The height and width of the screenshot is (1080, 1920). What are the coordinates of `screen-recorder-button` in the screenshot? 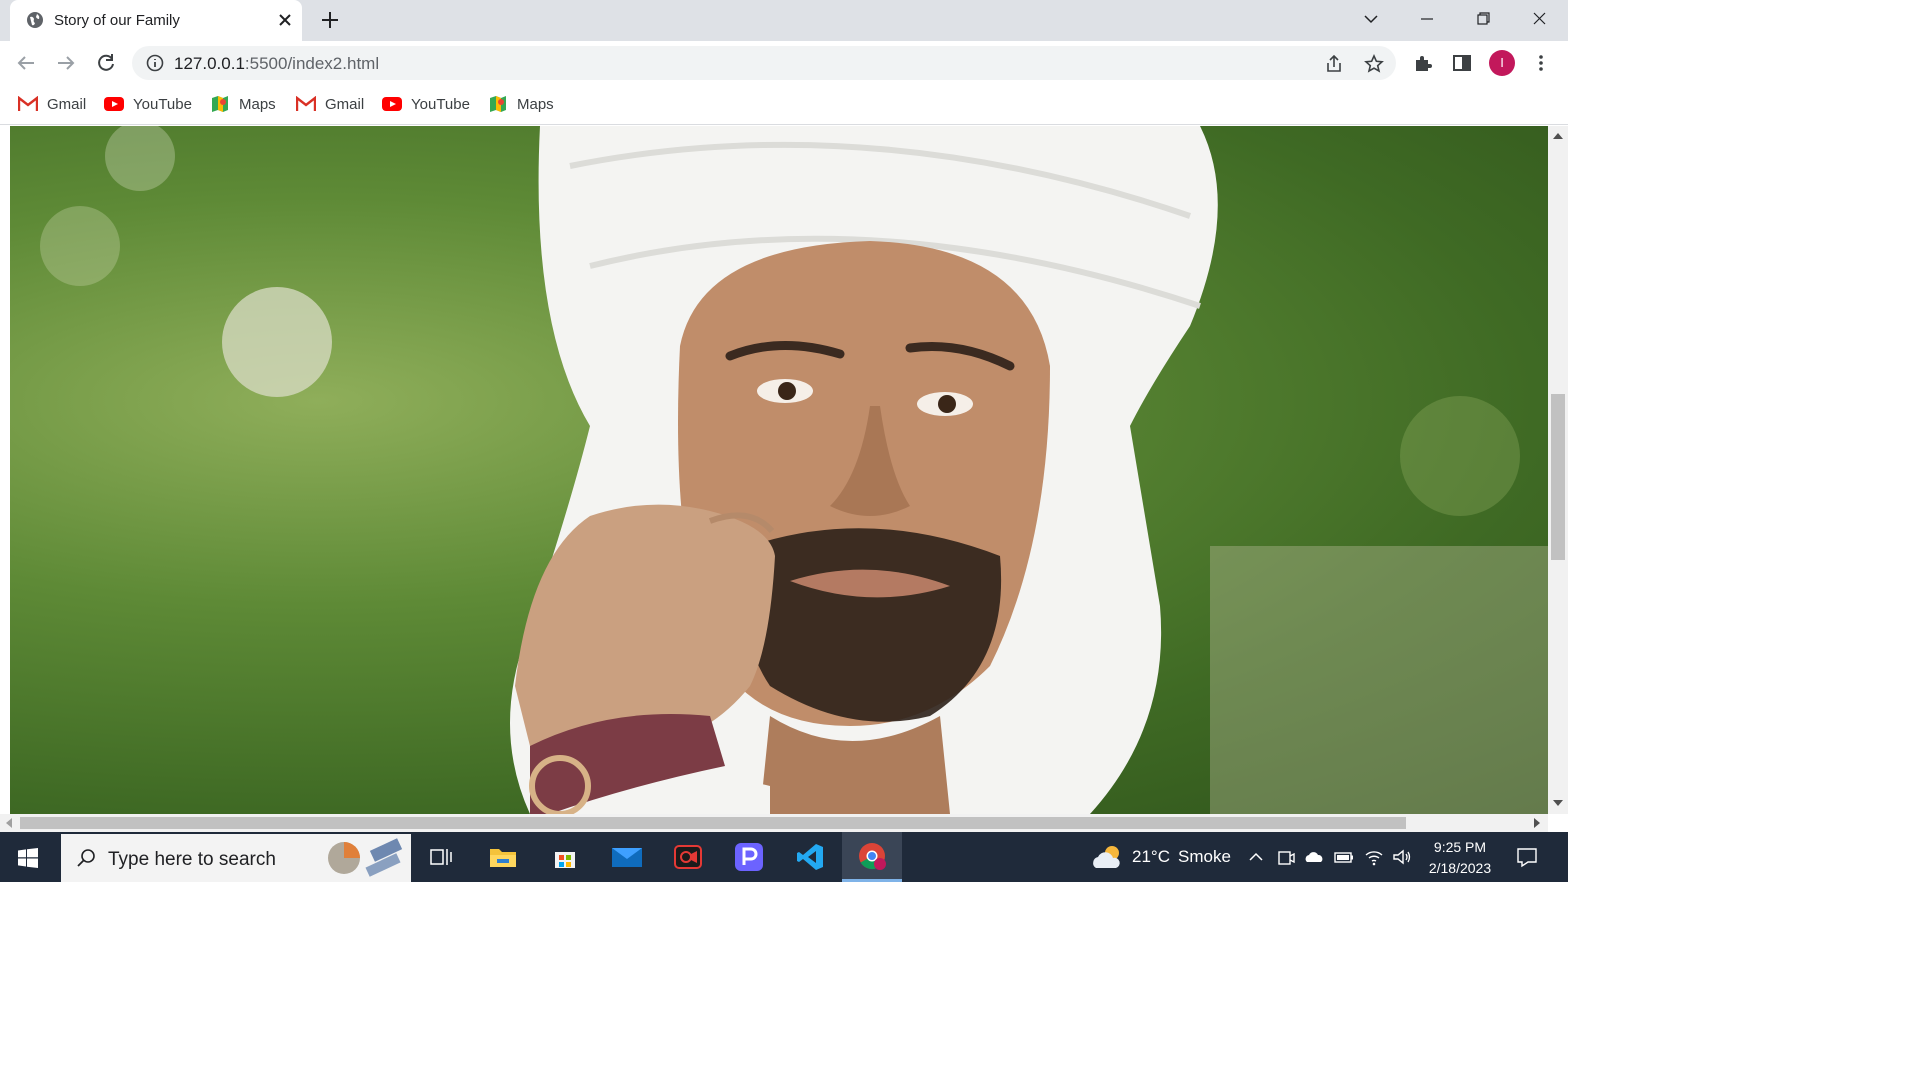 It's located at (688, 857).